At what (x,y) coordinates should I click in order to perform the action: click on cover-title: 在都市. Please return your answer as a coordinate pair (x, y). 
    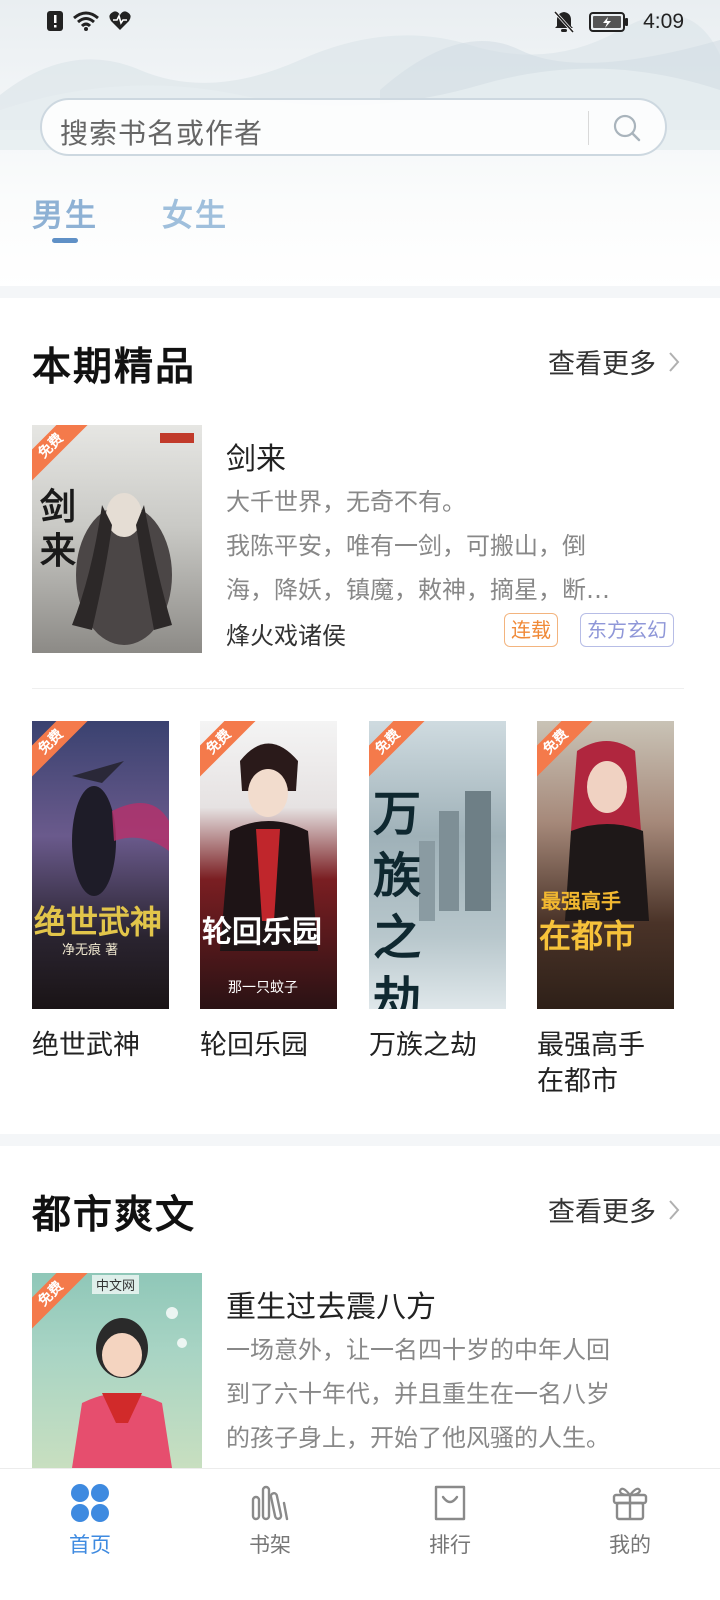
    Looking at the image, I should click on (587, 936).